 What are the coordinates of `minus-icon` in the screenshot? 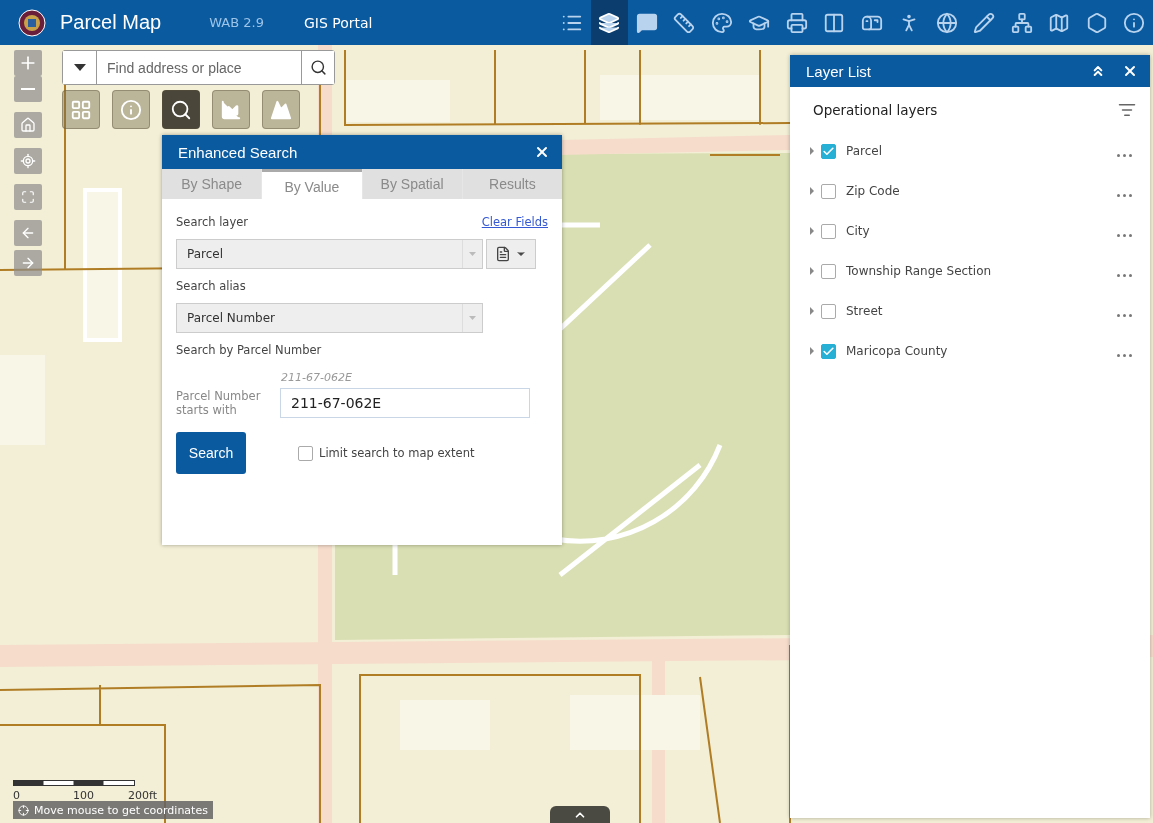 It's located at (28, 89).